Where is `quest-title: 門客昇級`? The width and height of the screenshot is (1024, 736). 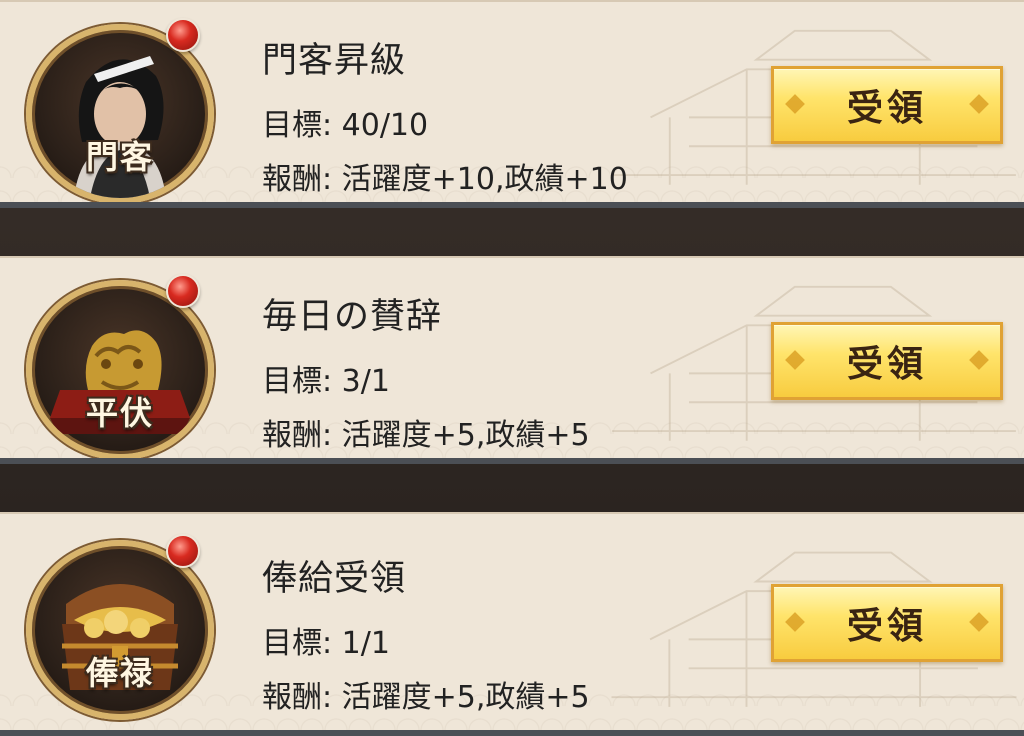 quest-title: 門客昇級 is located at coordinates (334, 61).